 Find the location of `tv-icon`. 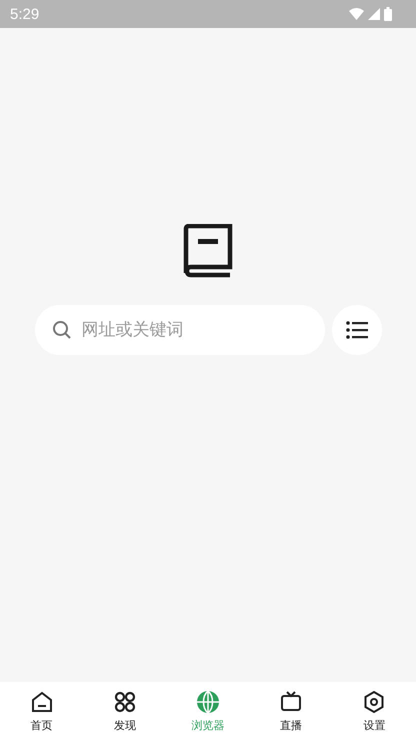

tv-icon is located at coordinates (291, 702).